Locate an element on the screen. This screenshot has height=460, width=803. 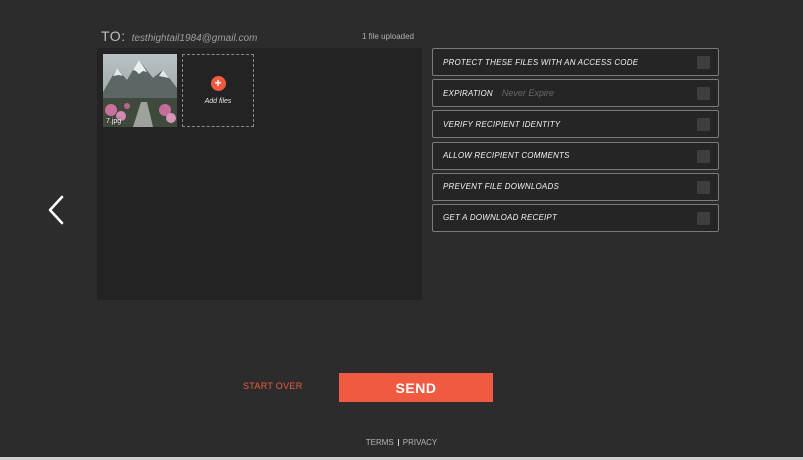
add-icon: + is located at coordinates (218, 83).